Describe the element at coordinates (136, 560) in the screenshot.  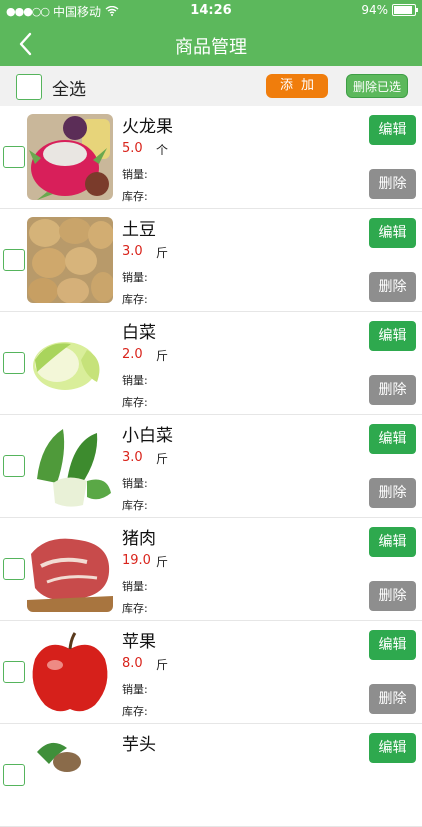
I see `product-price: 19.0` at that location.